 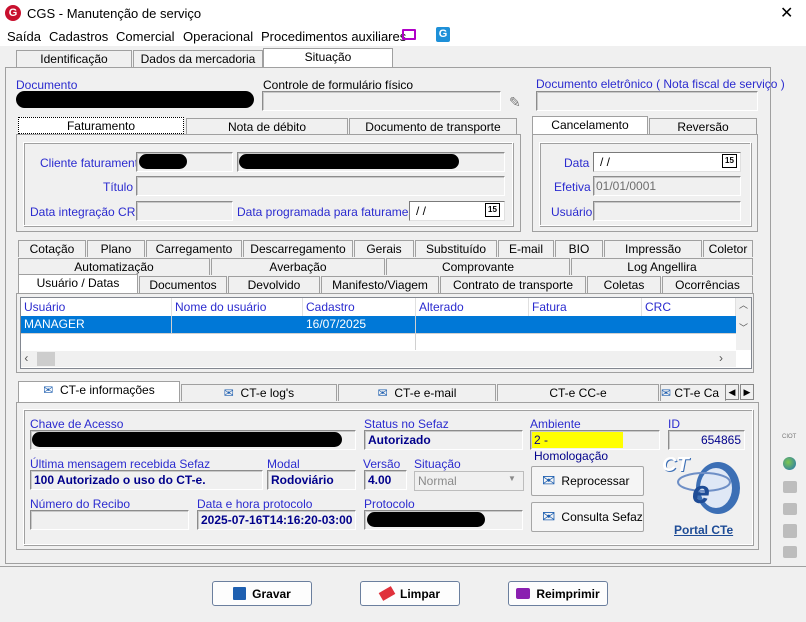 What do you see at coordinates (689, 307) in the screenshot?
I see `grid-header-crc: CRC` at bounding box center [689, 307].